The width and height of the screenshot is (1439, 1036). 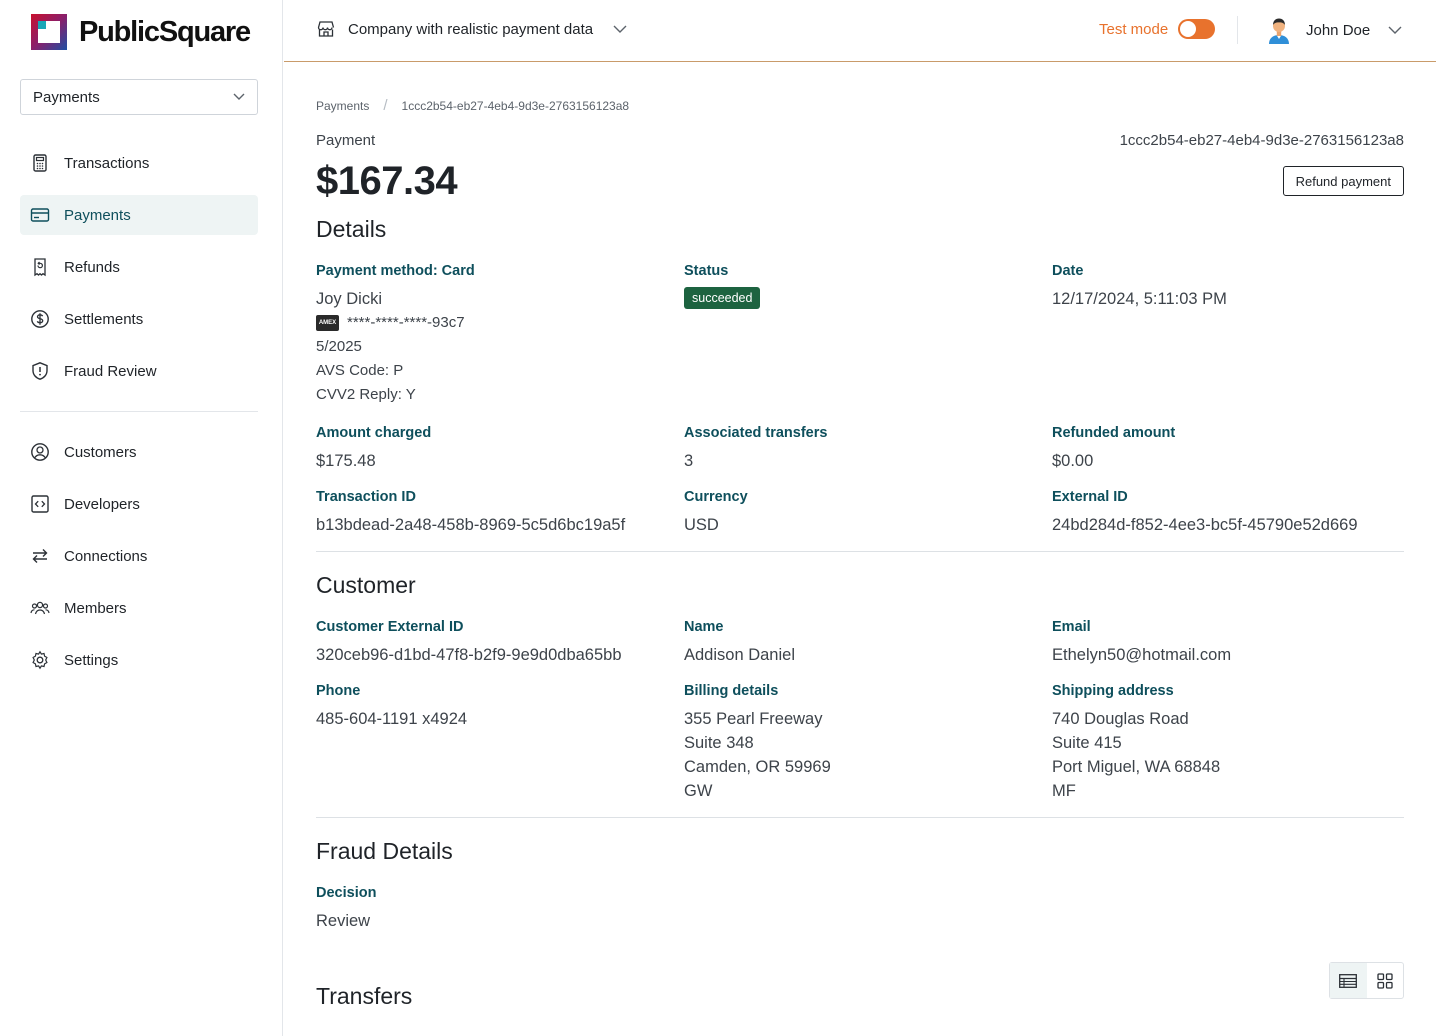 I want to click on test-mode-label: Test mode, so click(x=1134, y=29).